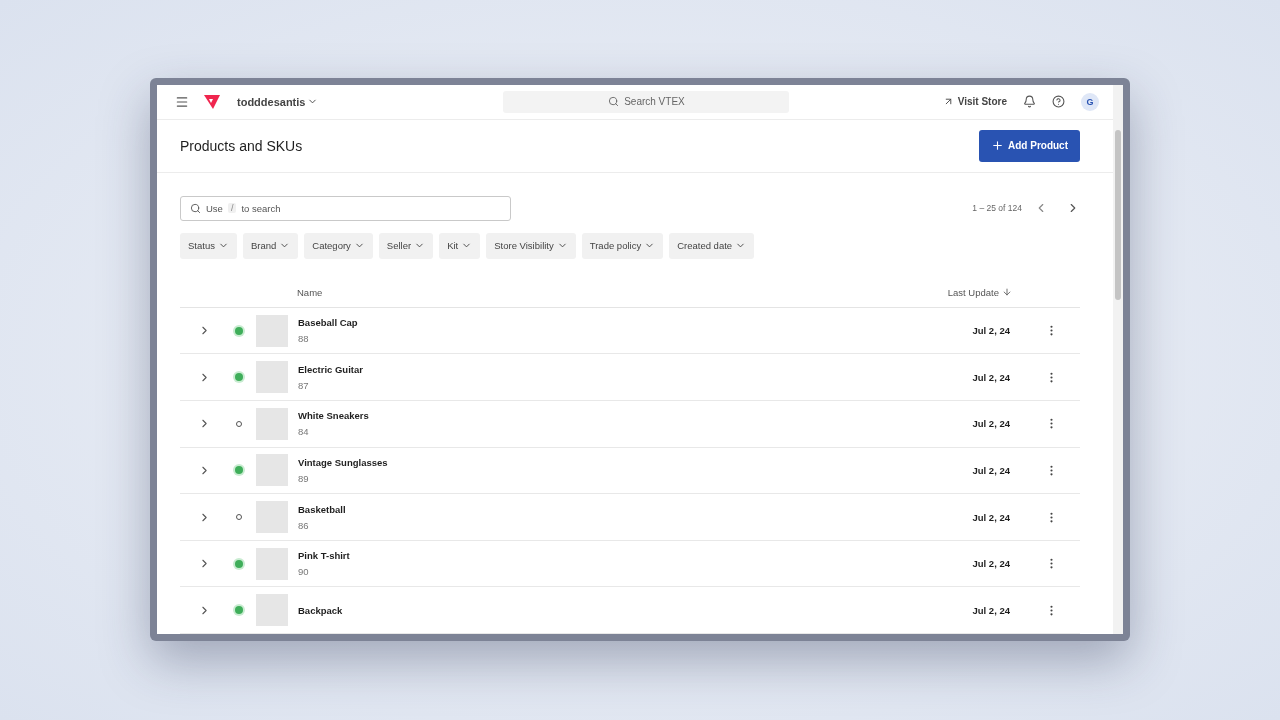 This screenshot has width=1280, height=720. What do you see at coordinates (712, 245) in the screenshot?
I see `filter-dropdown: Created date` at bounding box center [712, 245].